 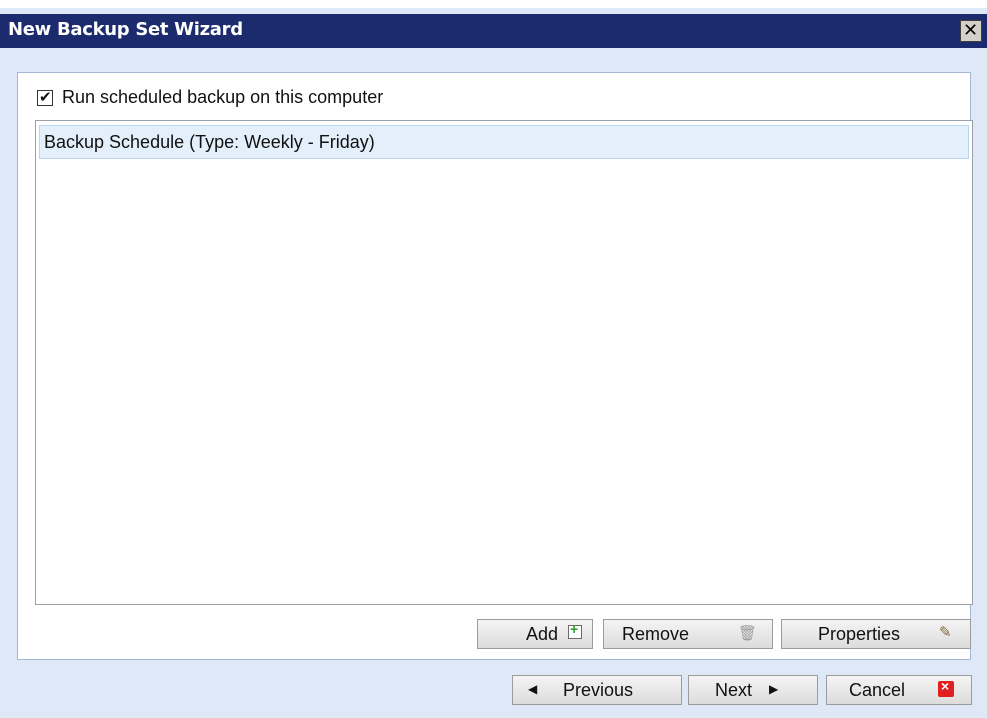 What do you see at coordinates (504, 142) in the screenshot?
I see `list-item: Backup Schedule (Type: Weekly - Friday)` at bounding box center [504, 142].